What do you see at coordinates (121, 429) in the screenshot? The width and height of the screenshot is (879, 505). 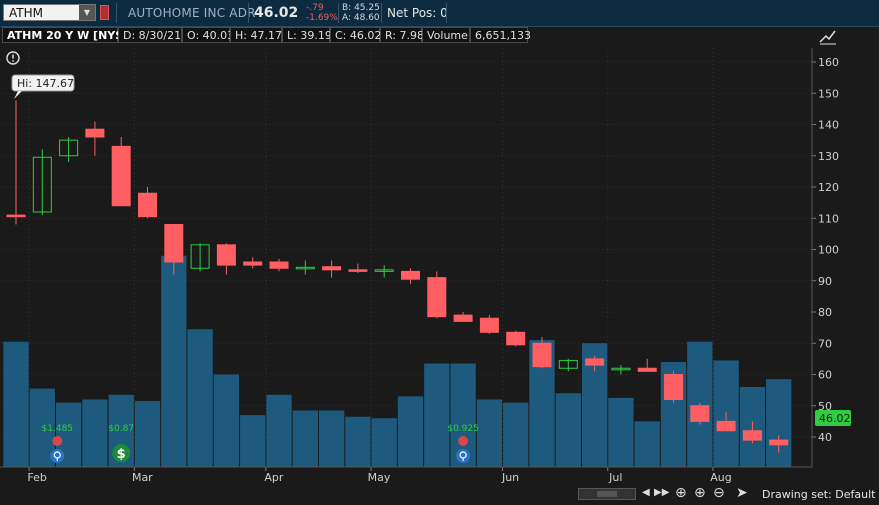 I see `dividend-amount: $0.87` at bounding box center [121, 429].